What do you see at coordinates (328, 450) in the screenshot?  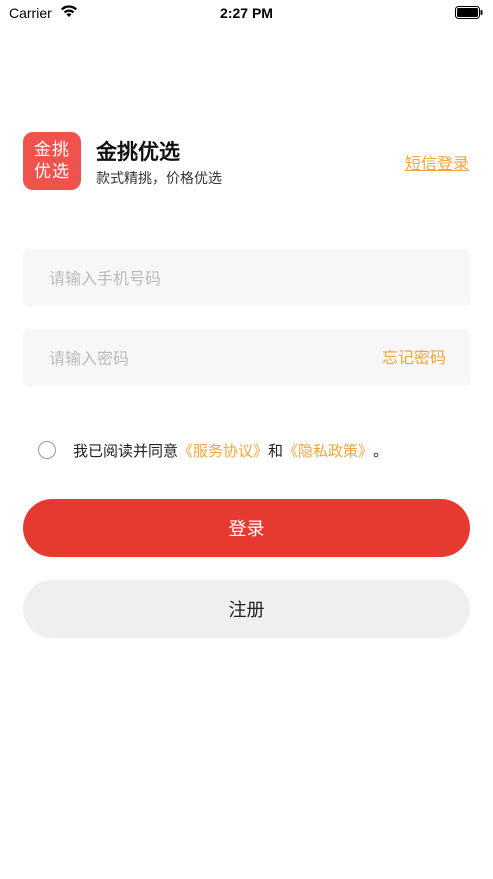 I see `privacy-policy-link: 《隐私政策》` at bounding box center [328, 450].